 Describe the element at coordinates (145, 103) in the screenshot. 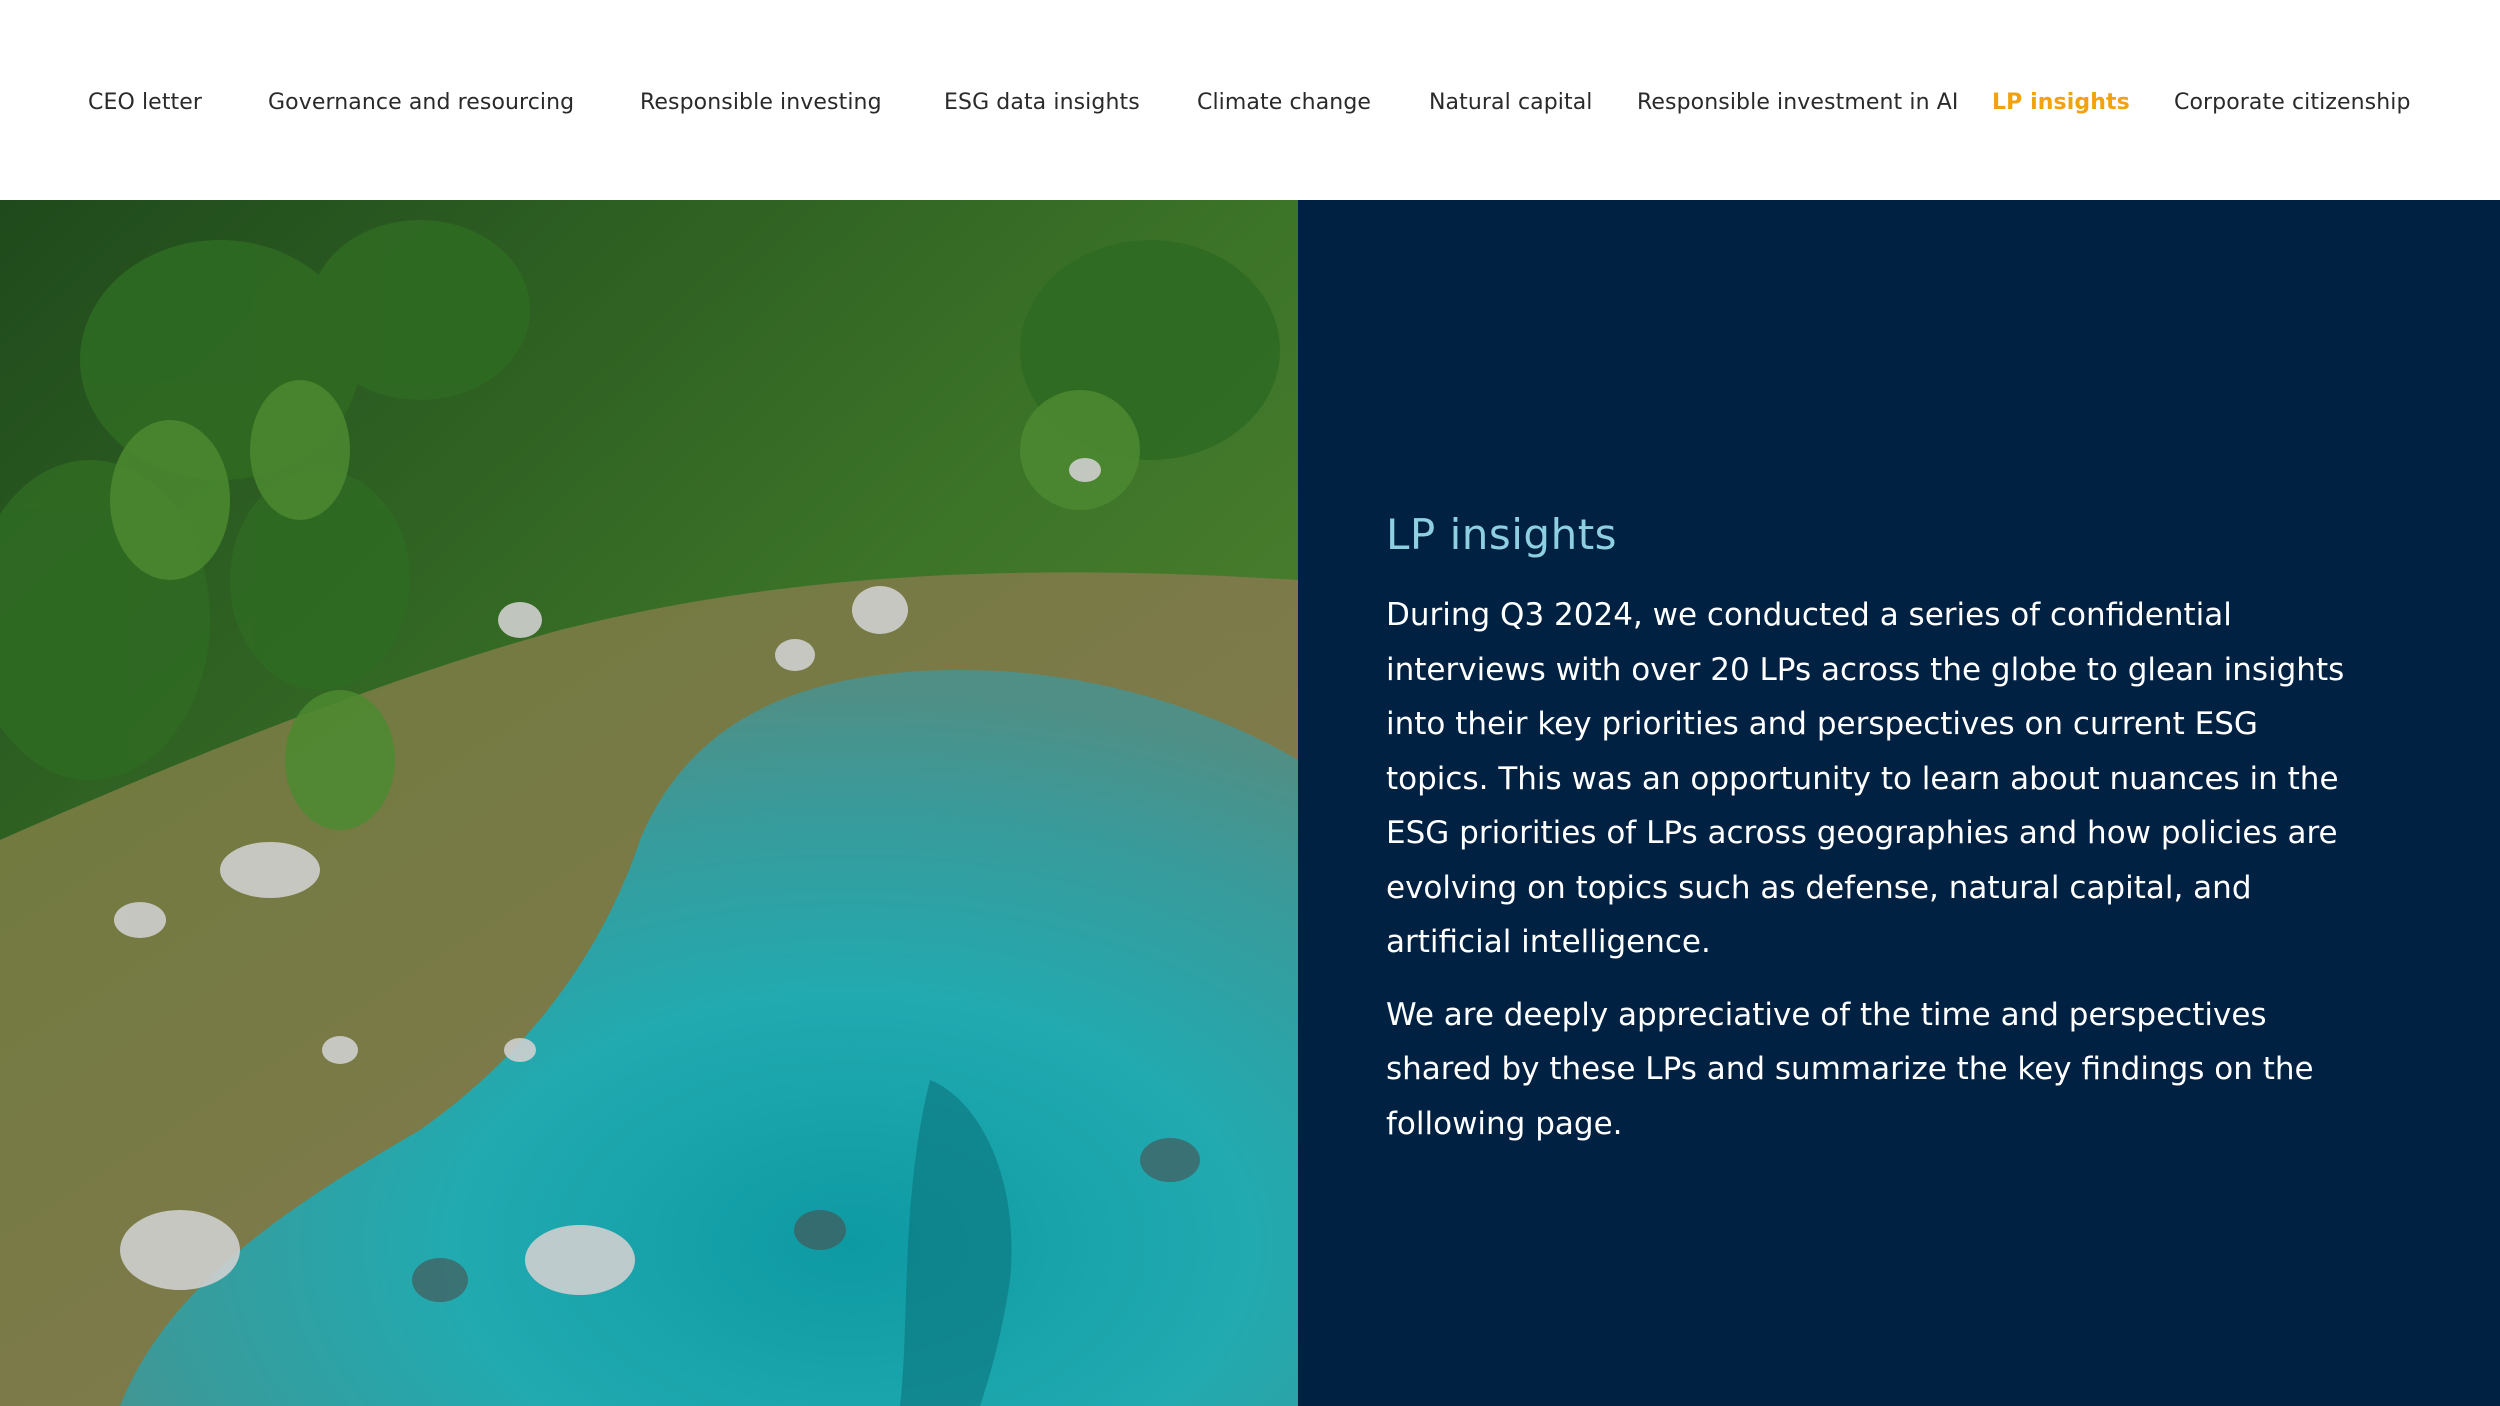

I see `nav-item-ceo-letter: CEO letter` at that location.